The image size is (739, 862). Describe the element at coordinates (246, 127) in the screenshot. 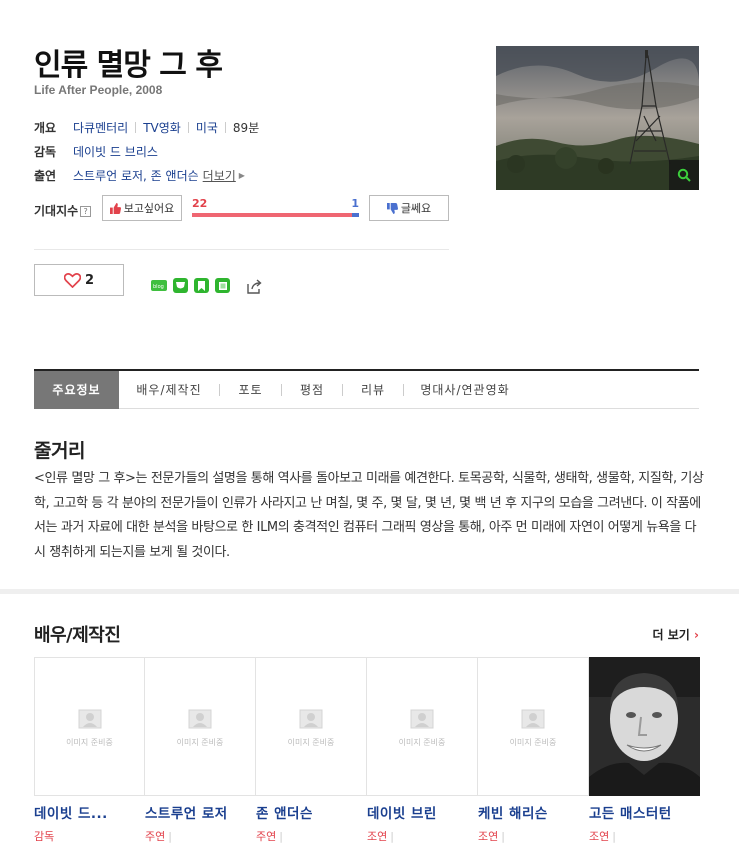

I see `runtime: 89분` at that location.